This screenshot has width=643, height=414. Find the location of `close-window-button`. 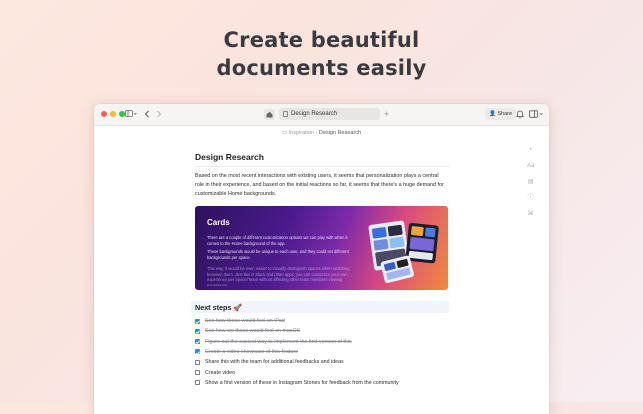

close-window-button is located at coordinates (104, 114).